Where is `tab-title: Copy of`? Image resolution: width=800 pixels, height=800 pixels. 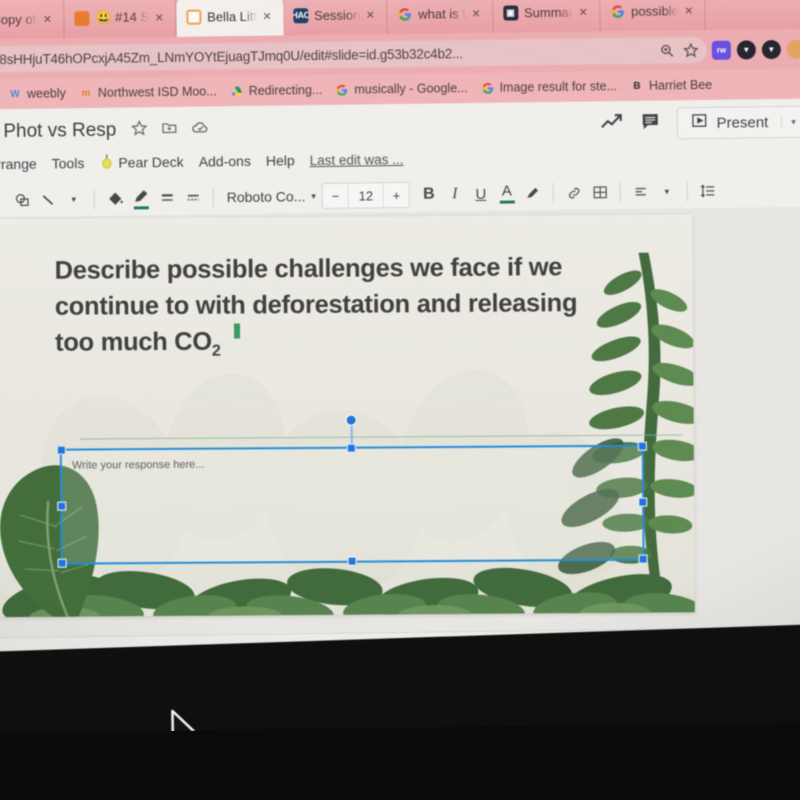
tab-title: Copy of is located at coordinates (18, 19).